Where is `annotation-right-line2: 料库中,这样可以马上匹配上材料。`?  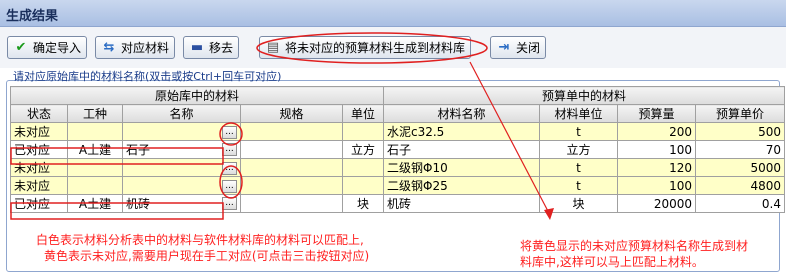
annotation-right-line2: 料库中,这样可以马上匹配上材料。 is located at coordinates (612, 262).